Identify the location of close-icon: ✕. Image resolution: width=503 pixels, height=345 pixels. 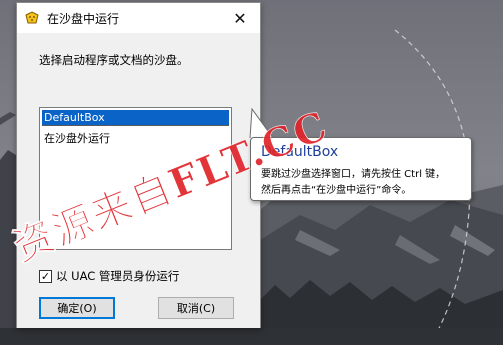
(240, 18).